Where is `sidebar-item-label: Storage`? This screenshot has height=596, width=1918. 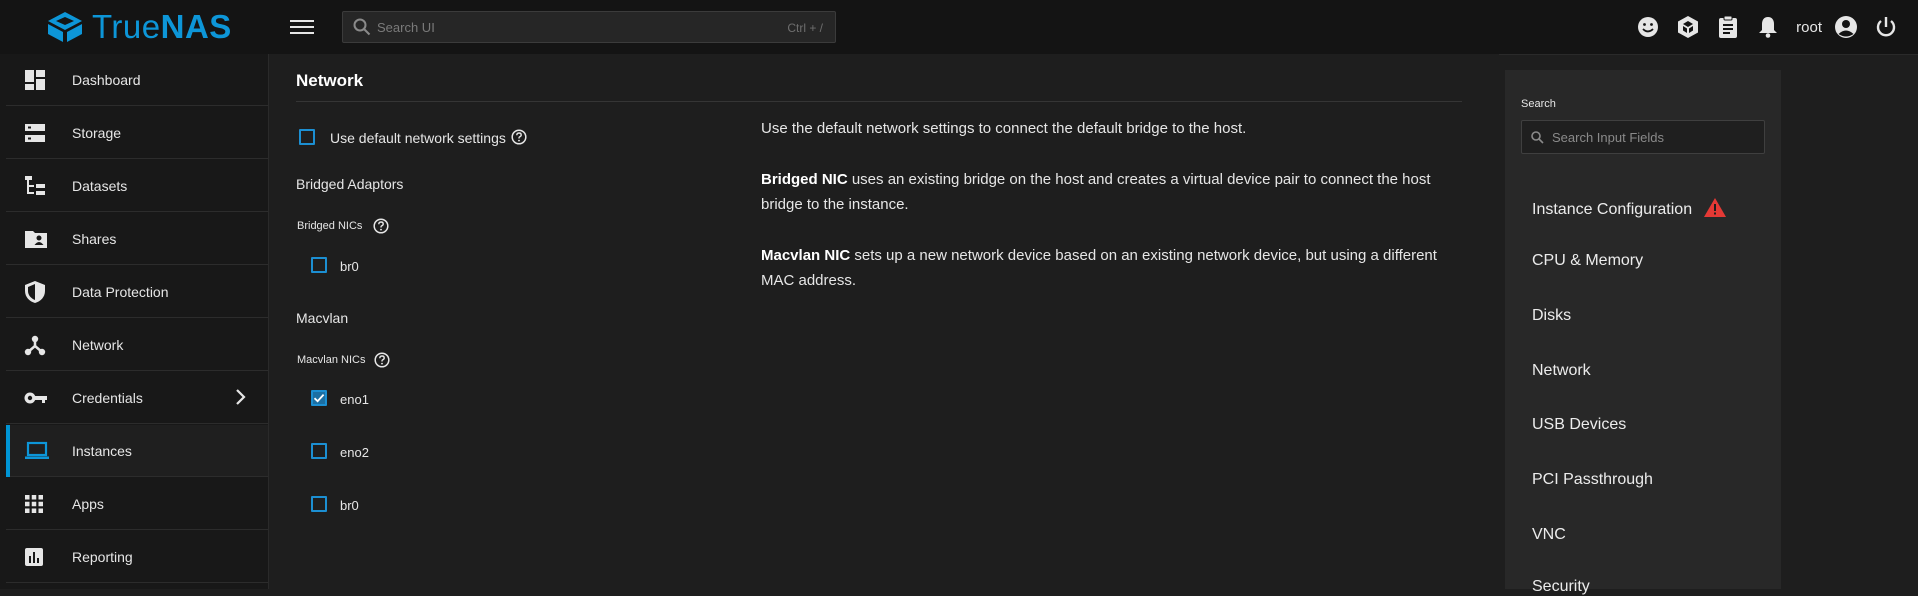 sidebar-item-label: Storage is located at coordinates (97, 132).